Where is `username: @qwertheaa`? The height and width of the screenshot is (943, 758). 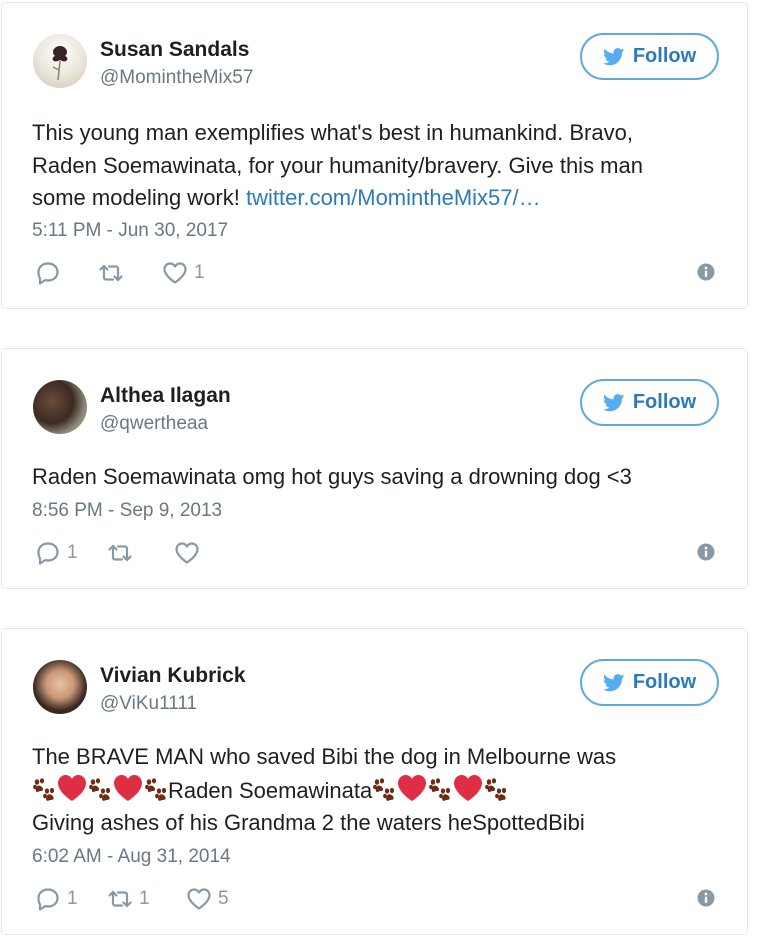 username: @qwertheaa is located at coordinates (154, 424).